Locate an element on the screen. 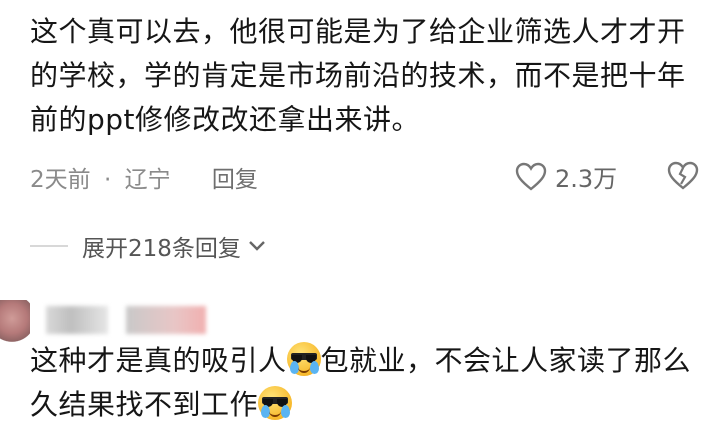 This screenshot has height=442, width=724. like-button: 2.3万 is located at coordinates (566, 176).